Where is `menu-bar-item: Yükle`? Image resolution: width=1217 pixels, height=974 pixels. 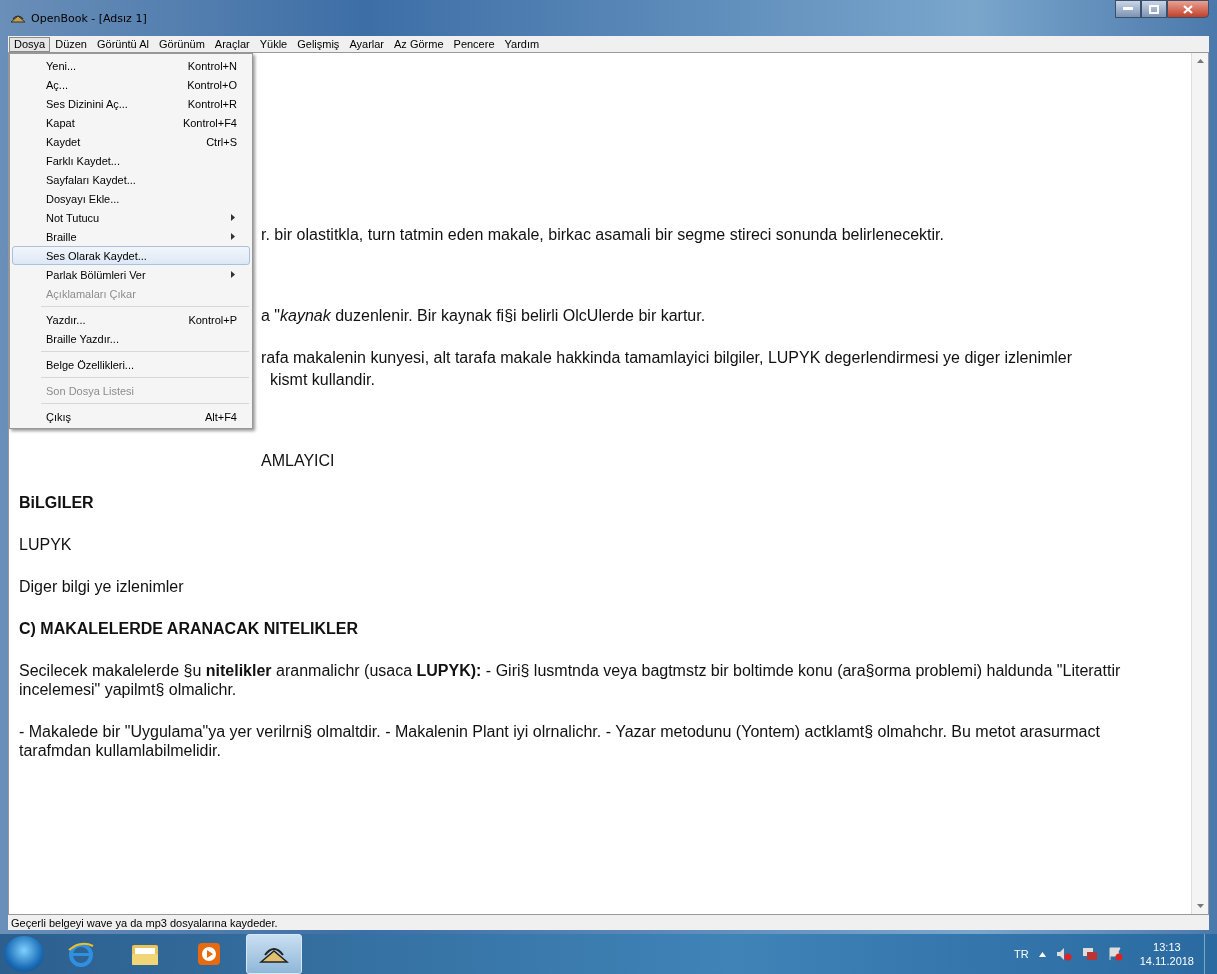
menu-bar-item: Yükle is located at coordinates (273, 44).